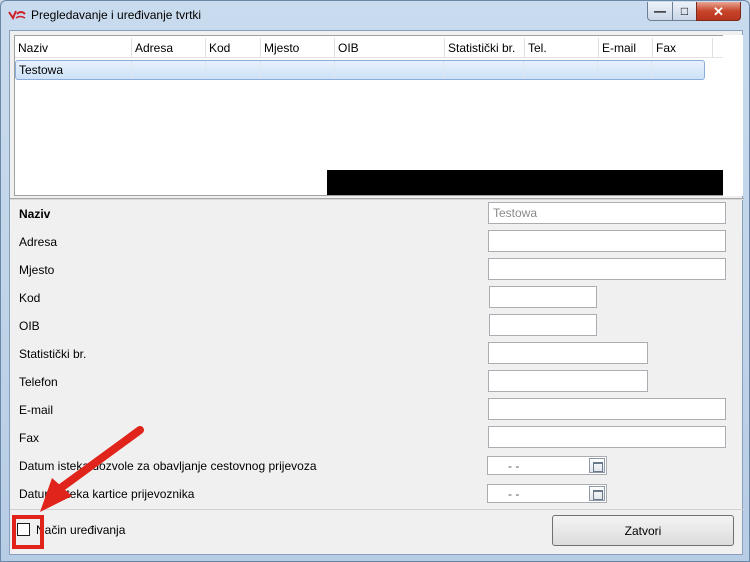  I want to click on mjesto-field, so click(607, 269).